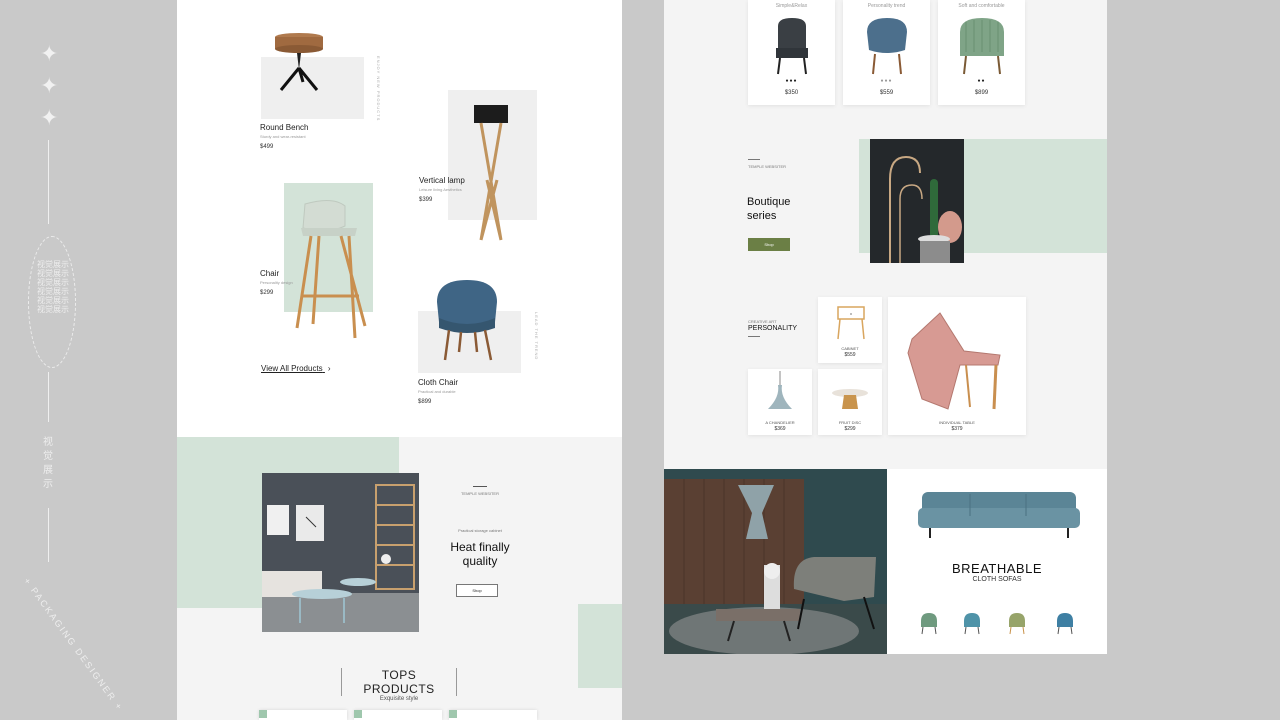 The width and height of the screenshot is (1280, 720). What do you see at coordinates (954, 361) in the screenshot?
I see `table-image` at bounding box center [954, 361].